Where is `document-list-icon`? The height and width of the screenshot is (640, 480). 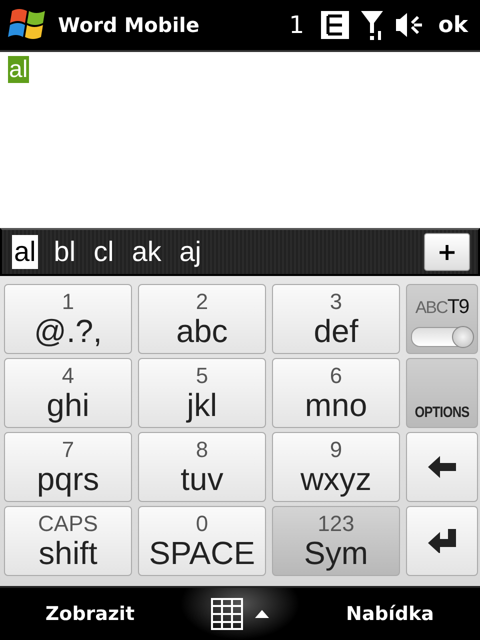
document-list-icon is located at coordinates (335, 25).